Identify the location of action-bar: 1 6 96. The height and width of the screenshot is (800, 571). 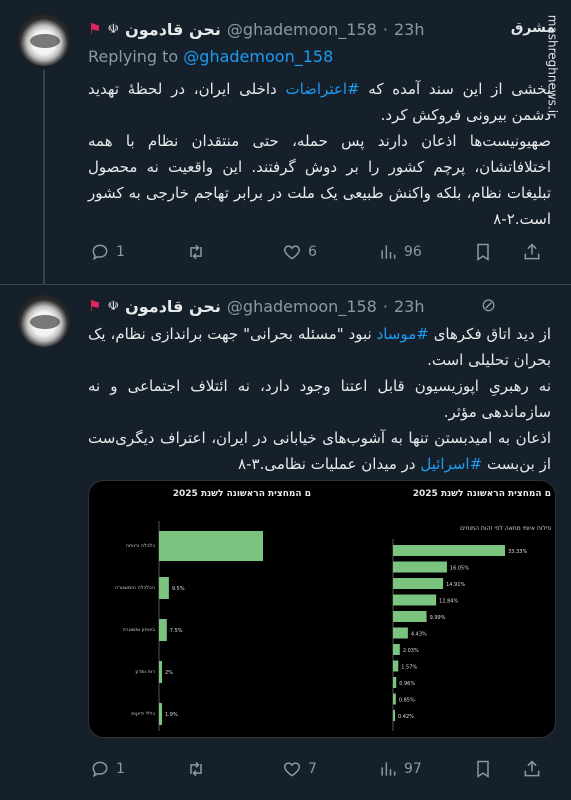
(319, 254).